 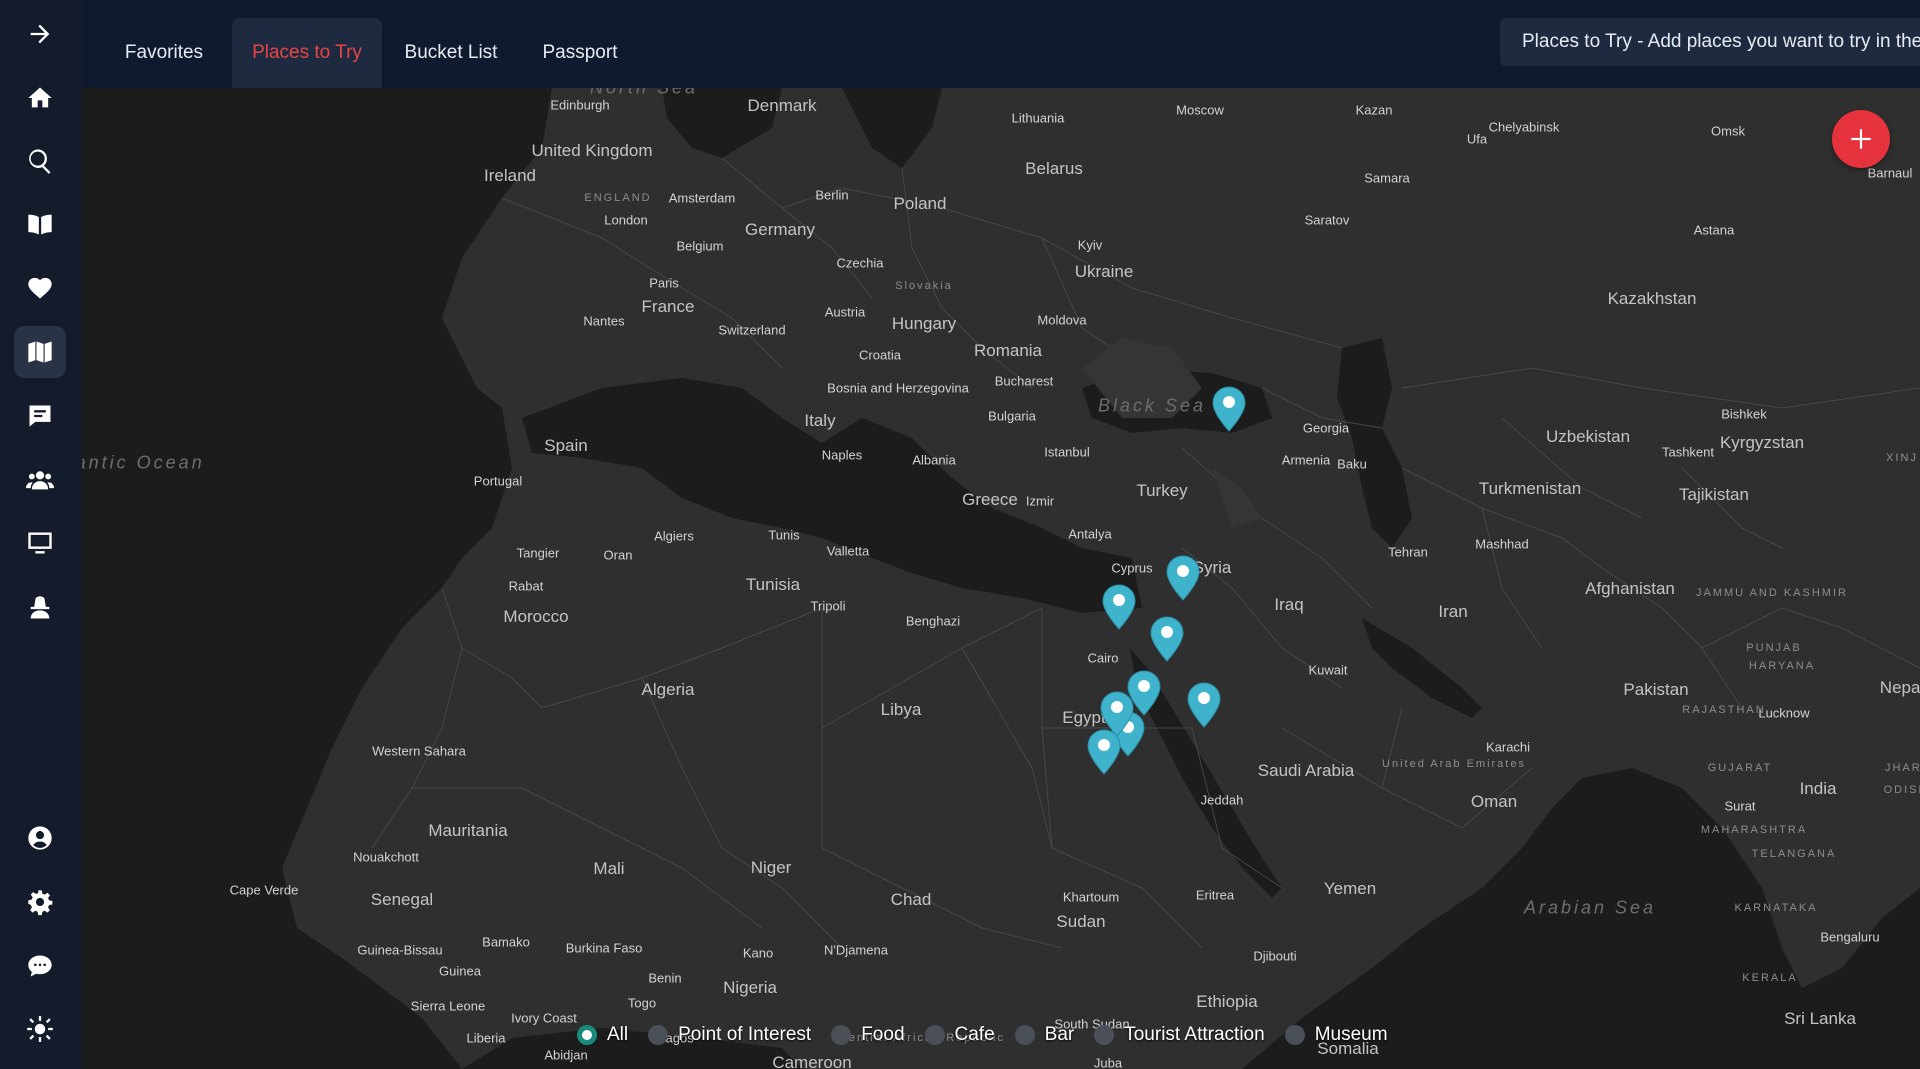 What do you see at coordinates (1306, 460) in the screenshot?
I see `country-label: Armenia` at bounding box center [1306, 460].